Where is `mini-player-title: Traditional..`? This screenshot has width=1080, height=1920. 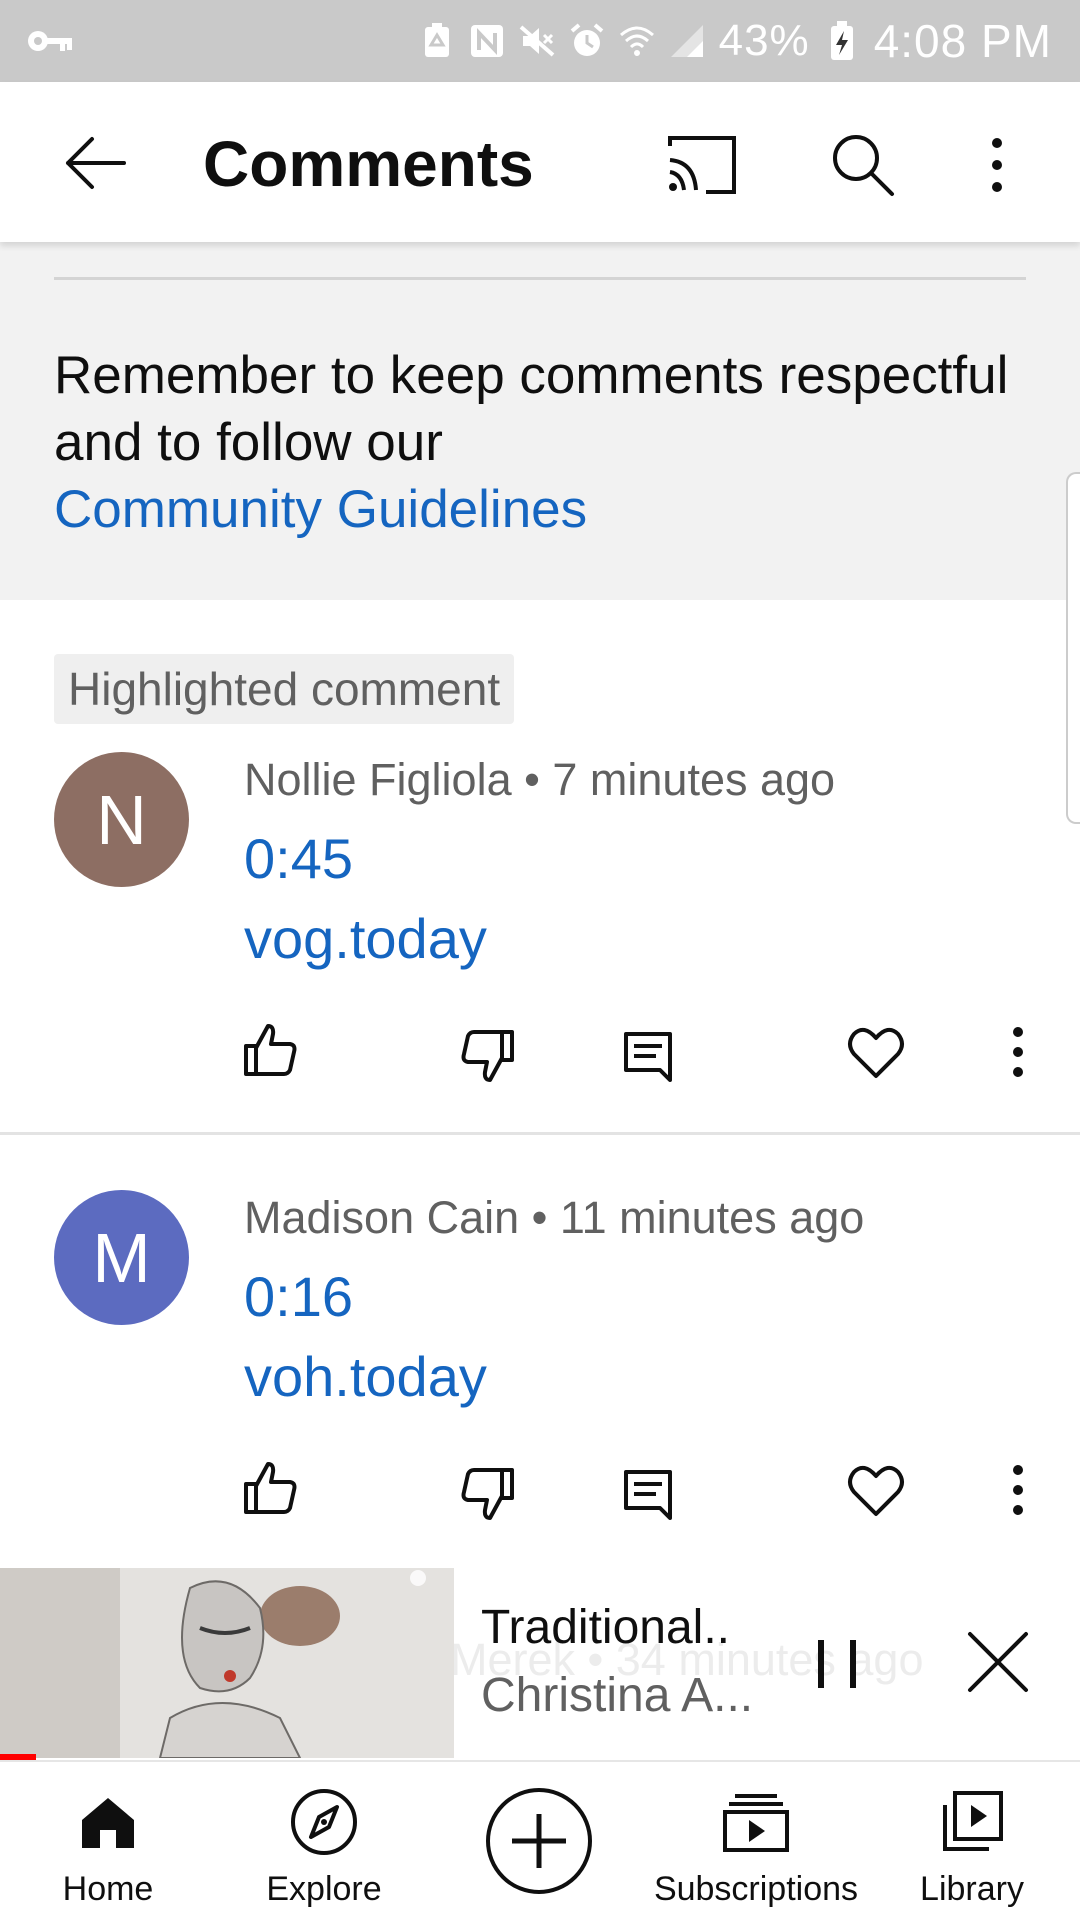
mini-player-title: Traditional.. is located at coordinates (605, 1627).